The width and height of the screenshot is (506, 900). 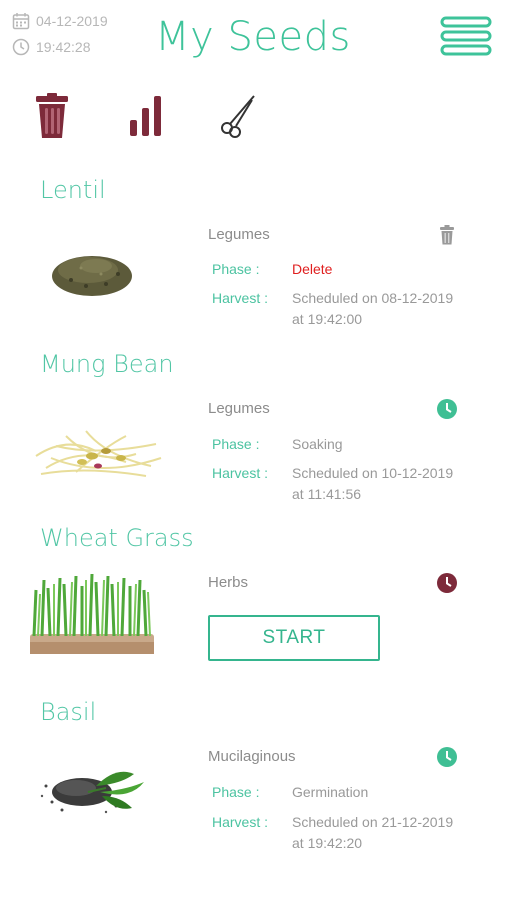 I want to click on phase-value: Soaking, so click(x=317, y=444).